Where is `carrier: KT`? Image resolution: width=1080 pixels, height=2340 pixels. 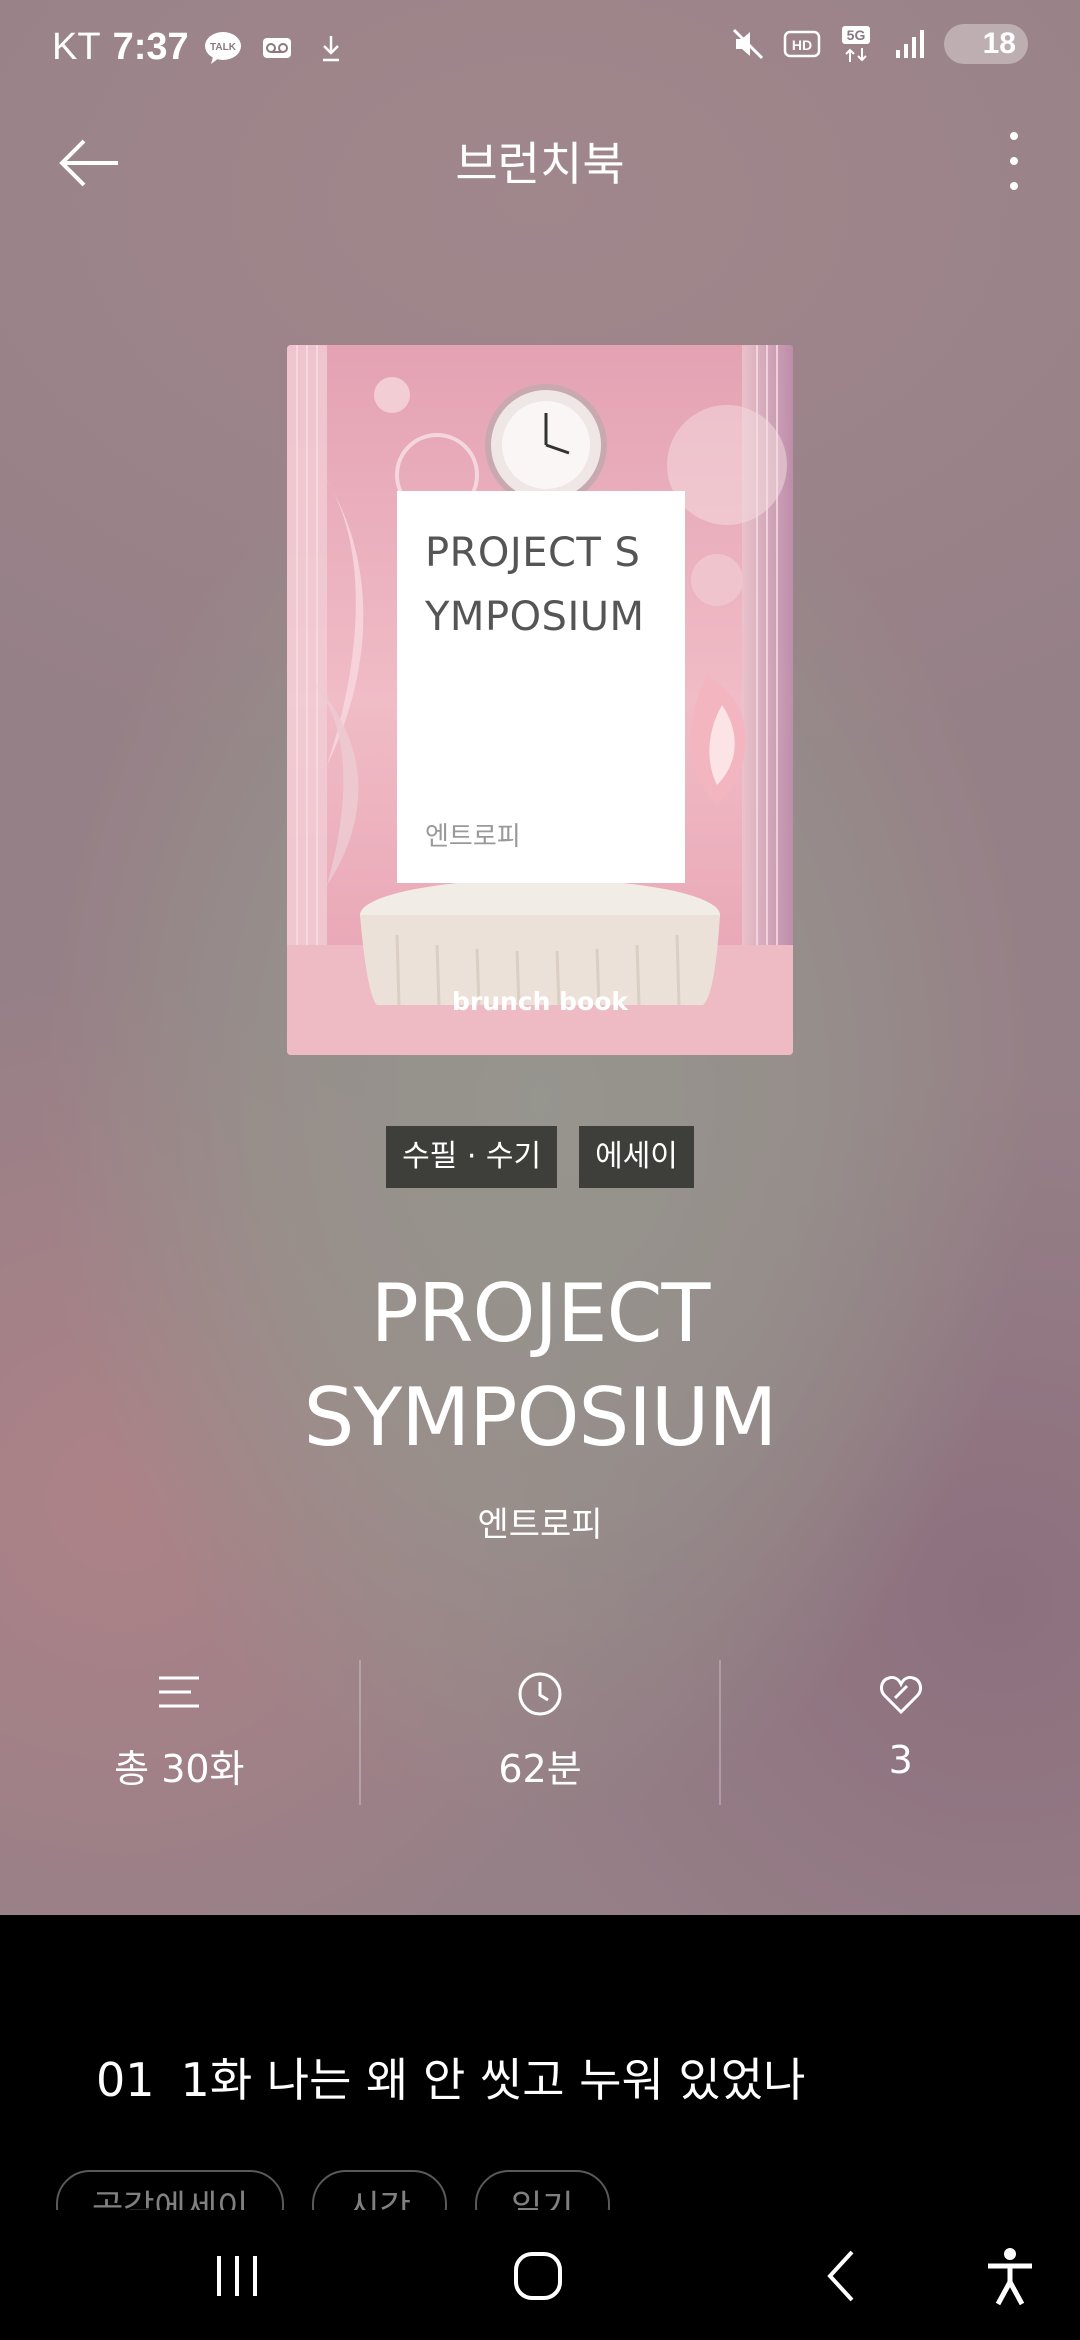 carrier: KT is located at coordinates (76, 47).